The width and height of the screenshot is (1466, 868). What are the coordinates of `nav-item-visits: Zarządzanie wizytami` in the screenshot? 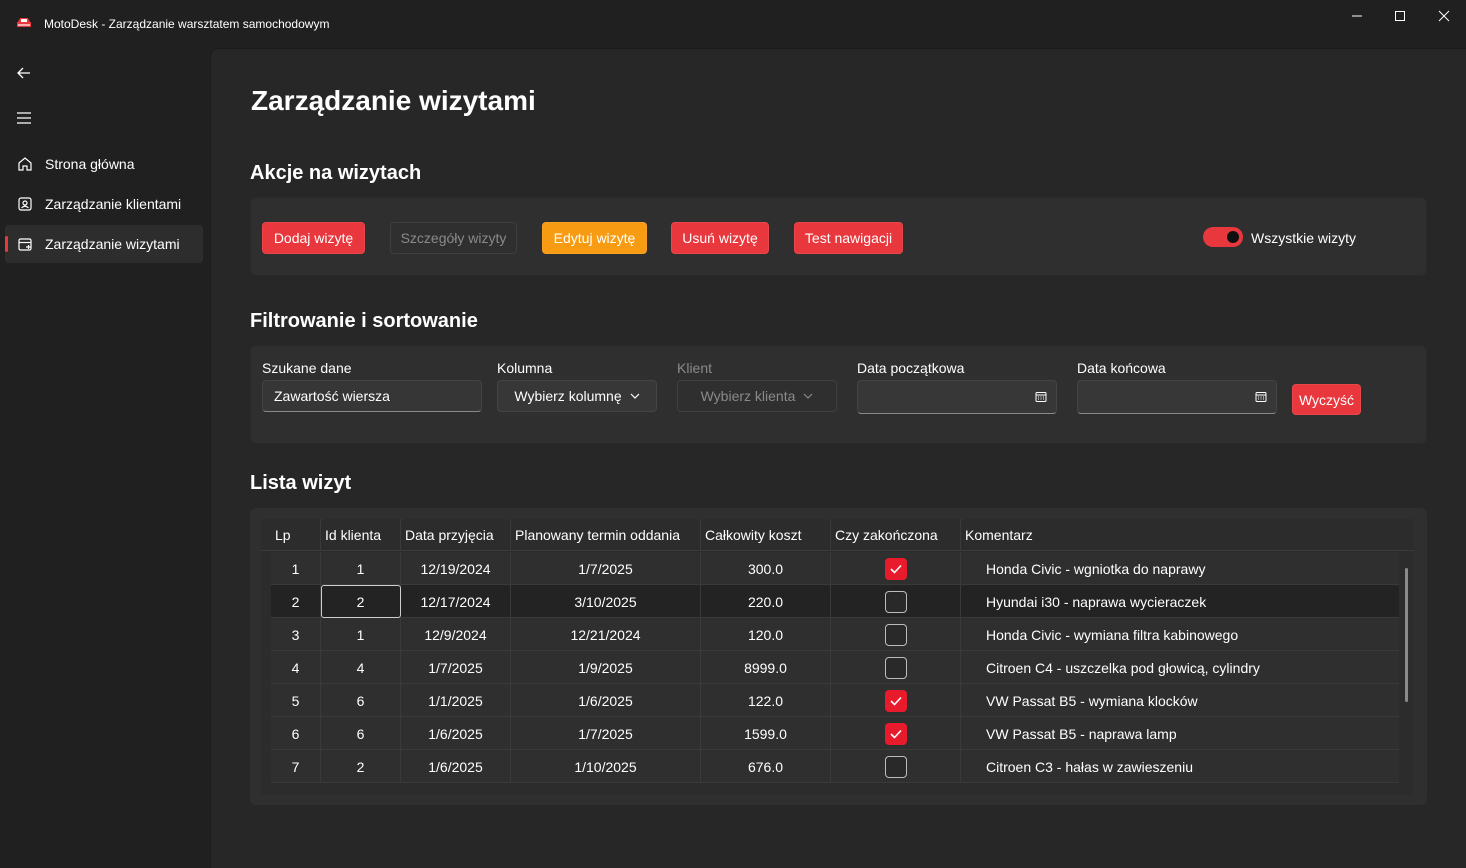 It's located at (104, 244).